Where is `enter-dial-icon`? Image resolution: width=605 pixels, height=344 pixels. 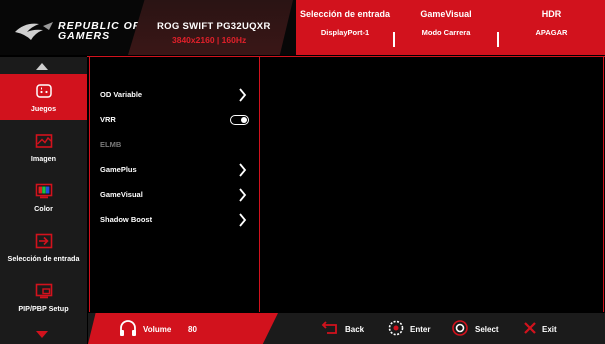
enter-dial-icon is located at coordinates (396, 328).